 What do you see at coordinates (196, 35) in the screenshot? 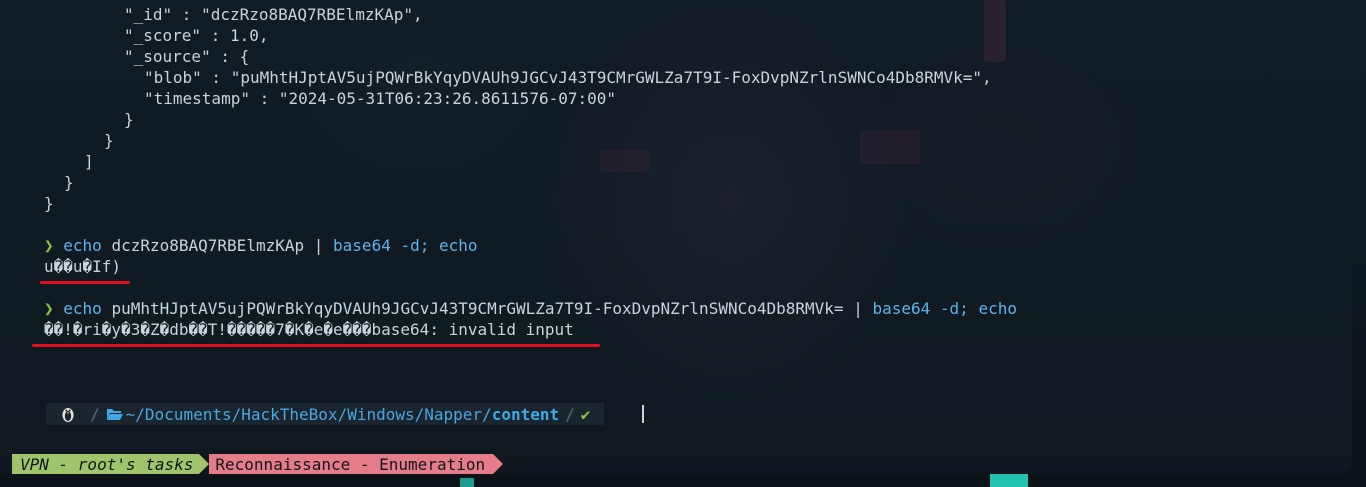
I see `json-line: "_score" : 1.0,` at bounding box center [196, 35].